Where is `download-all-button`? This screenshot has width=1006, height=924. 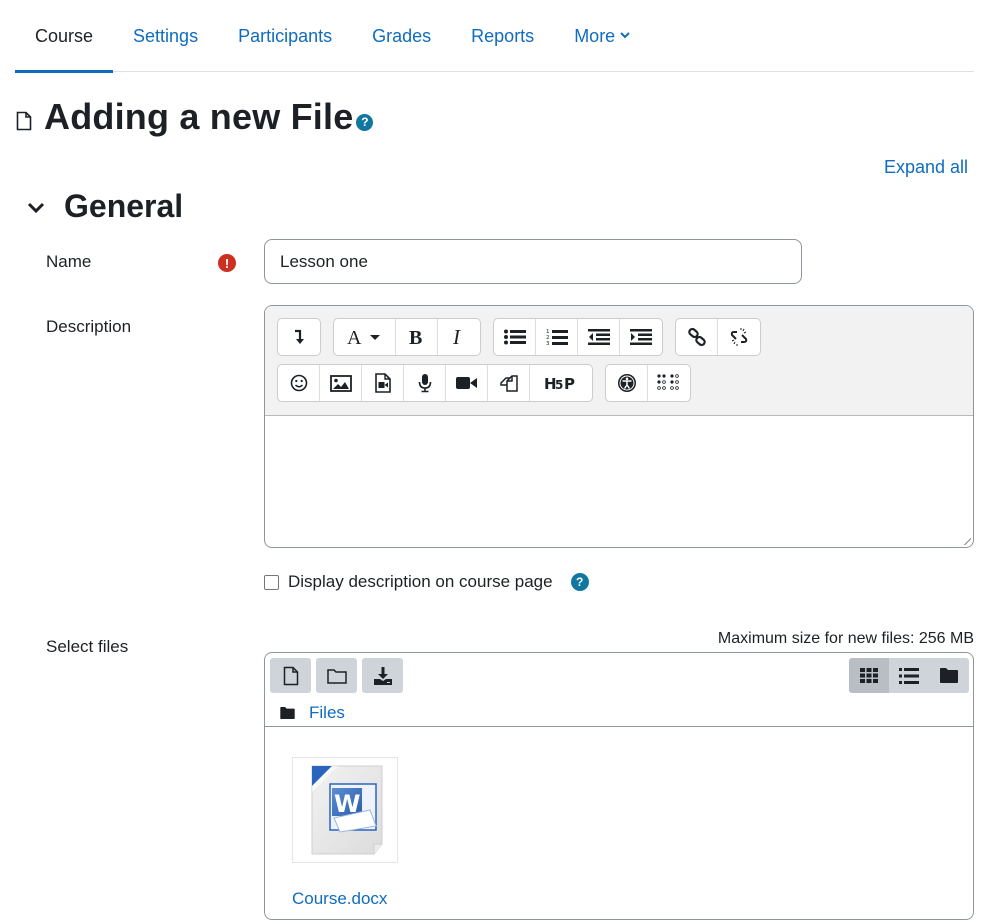
download-all-button is located at coordinates (382, 675).